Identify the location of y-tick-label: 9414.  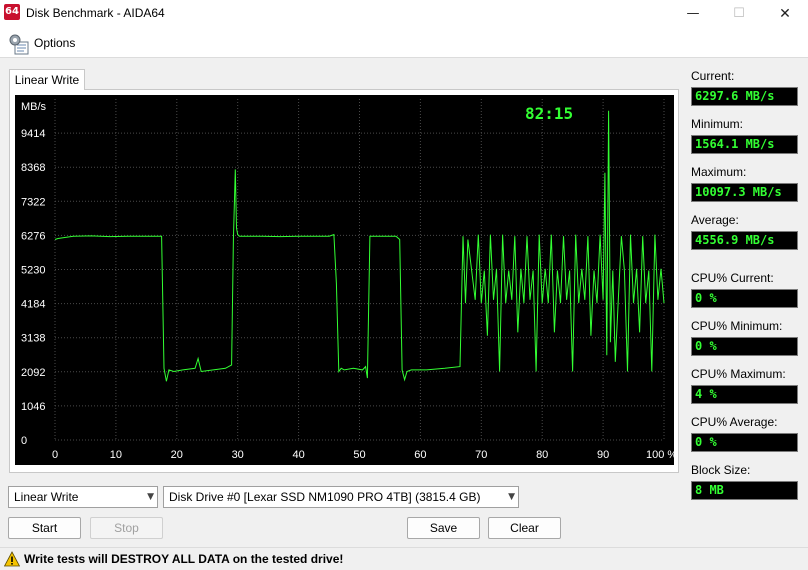
(33, 134).